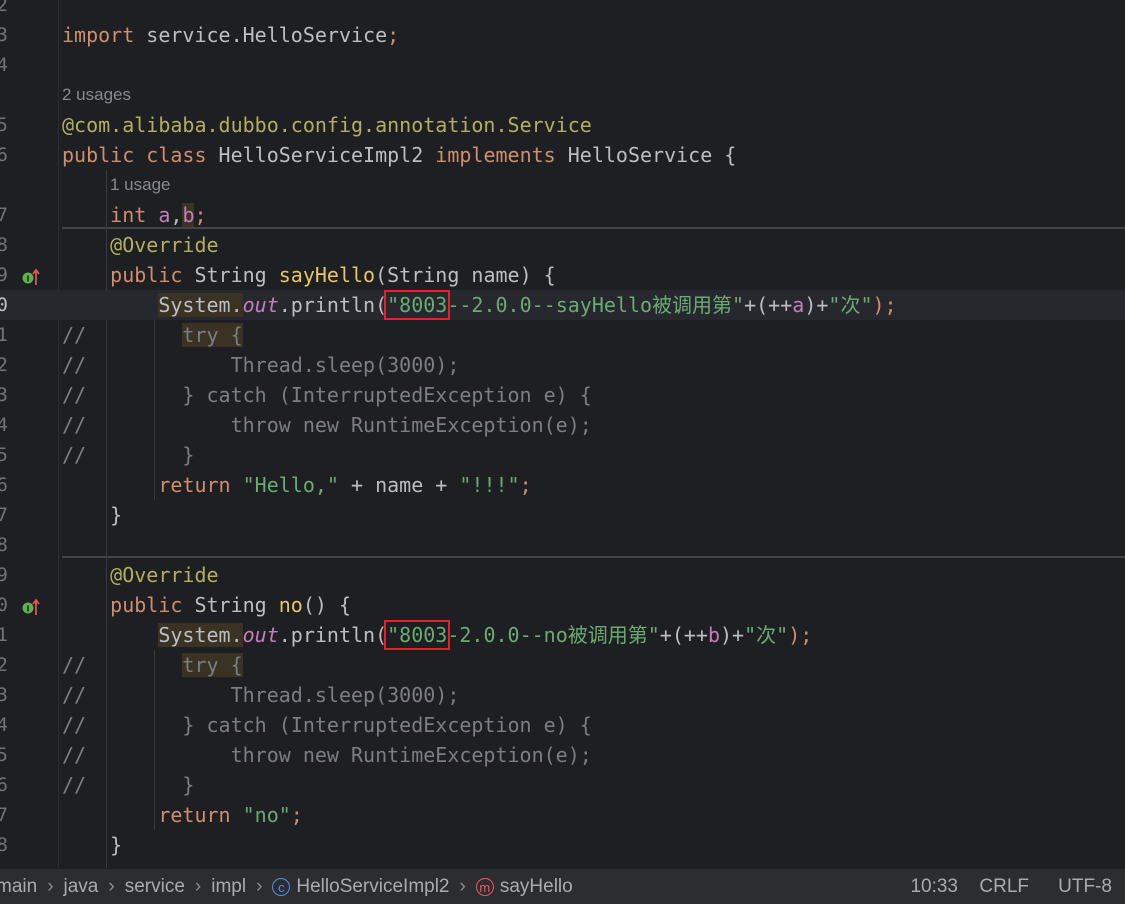 Image resolution: width=1125 pixels, height=904 pixels. Describe the element at coordinates (399, 485) in the screenshot. I see `code-token: + name +` at that location.